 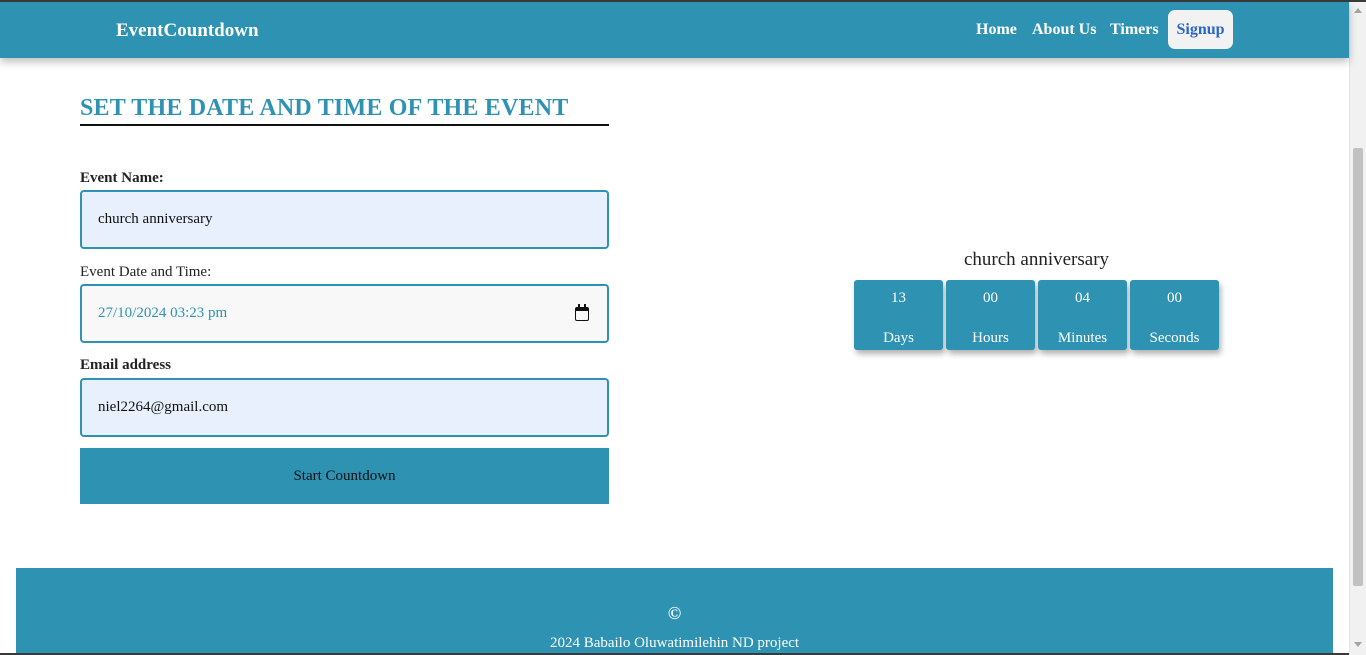 I want to click on event-name-input, so click(x=344, y=219).